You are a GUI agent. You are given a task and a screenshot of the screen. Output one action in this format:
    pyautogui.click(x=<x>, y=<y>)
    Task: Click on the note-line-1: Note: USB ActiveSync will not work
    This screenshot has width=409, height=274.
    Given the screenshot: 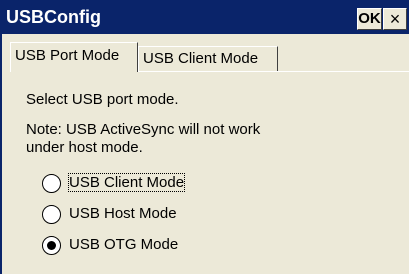 What is the action you would take?
    pyautogui.click(x=143, y=129)
    